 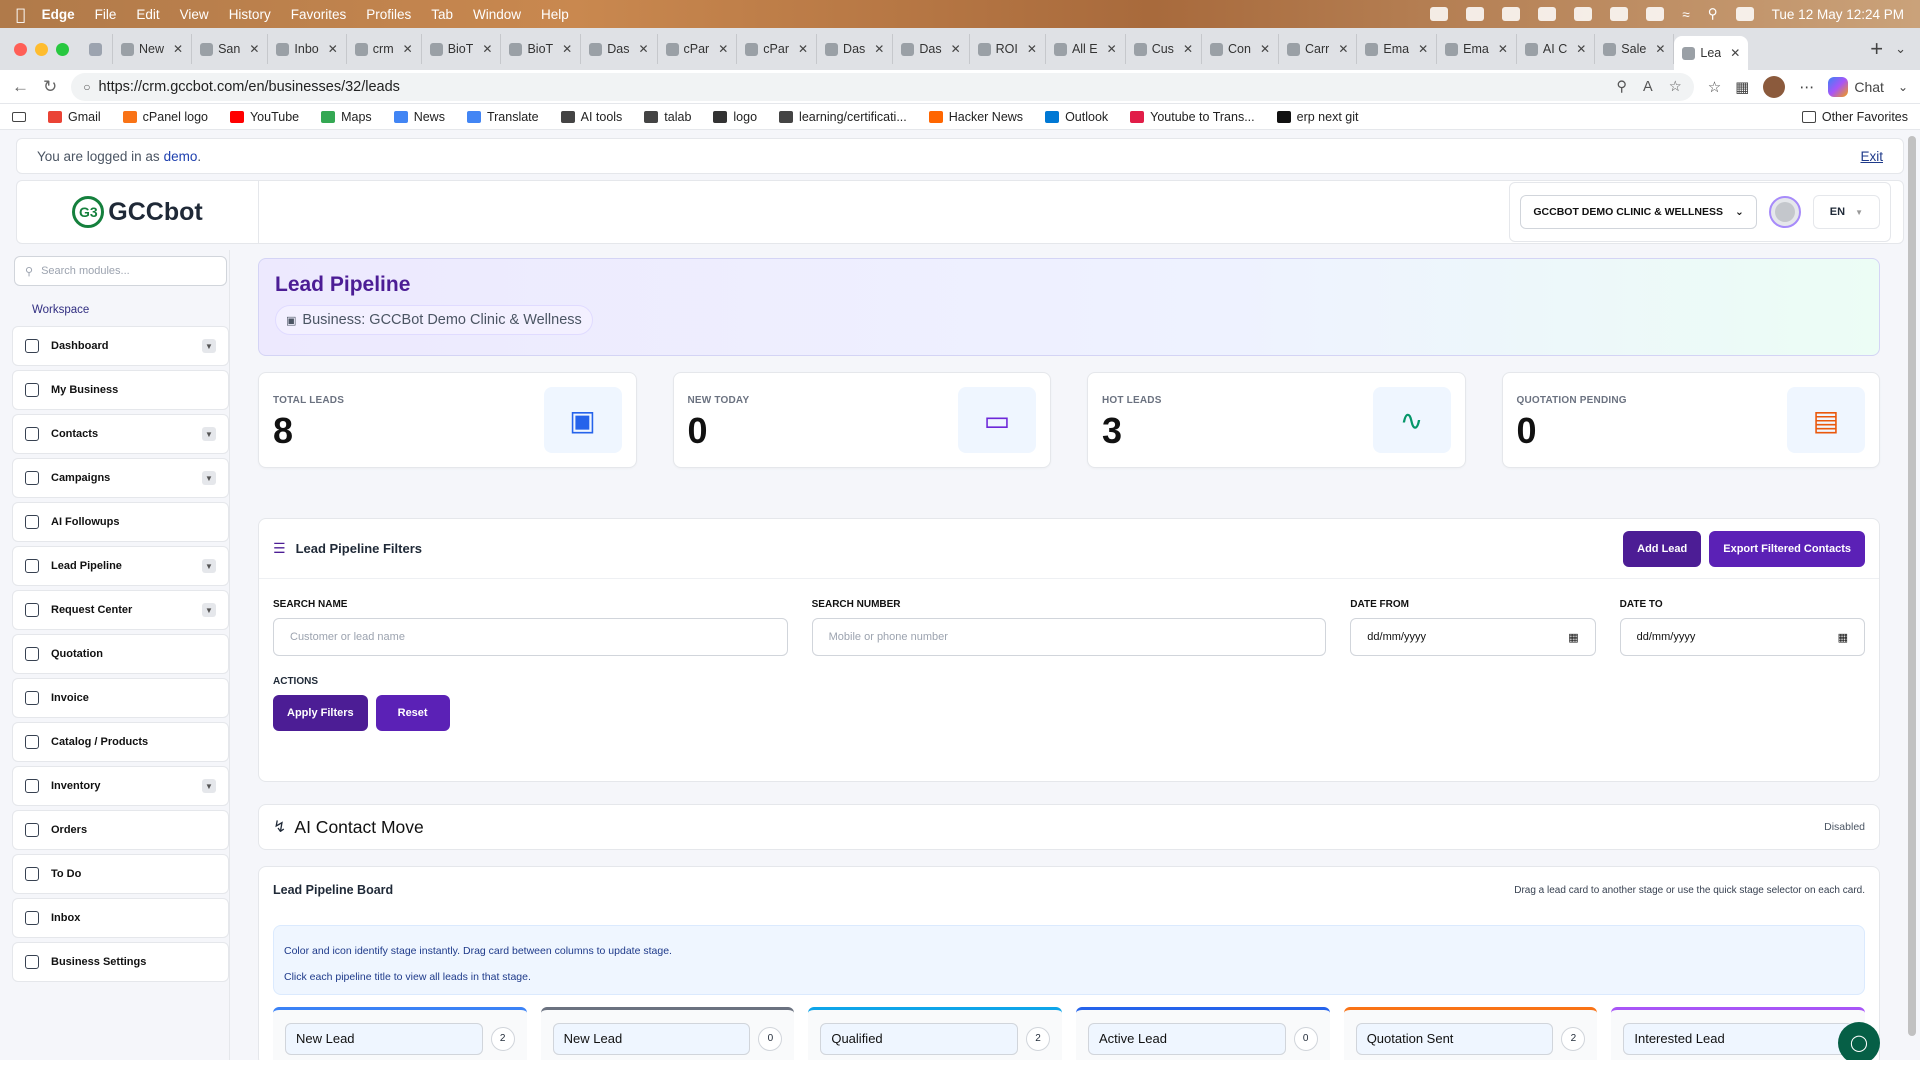 I want to click on browser-tab: Lea ✕, so click(x=1711, y=53).